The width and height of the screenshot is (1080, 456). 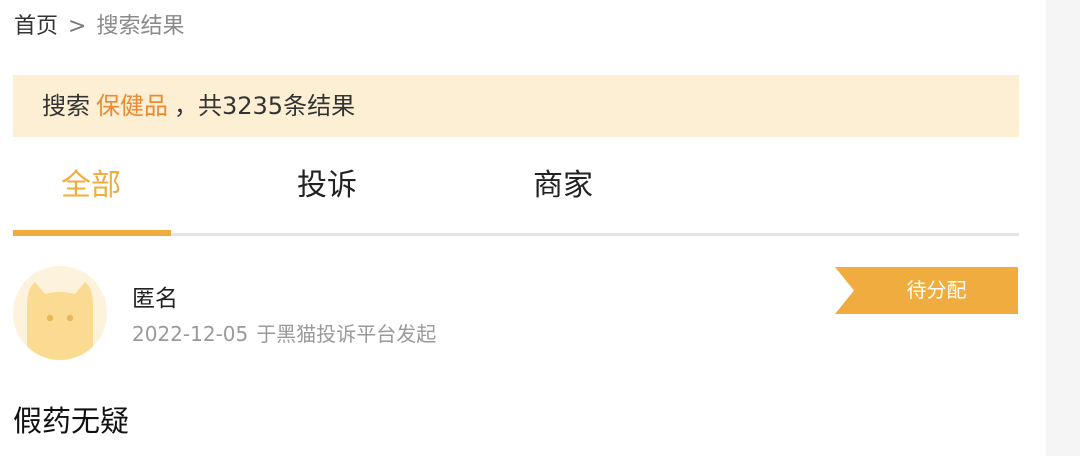 What do you see at coordinates (66, 106) in the screenshot?
I see `search-summary-prefix: 搜索` at bounding box center [66, 106].